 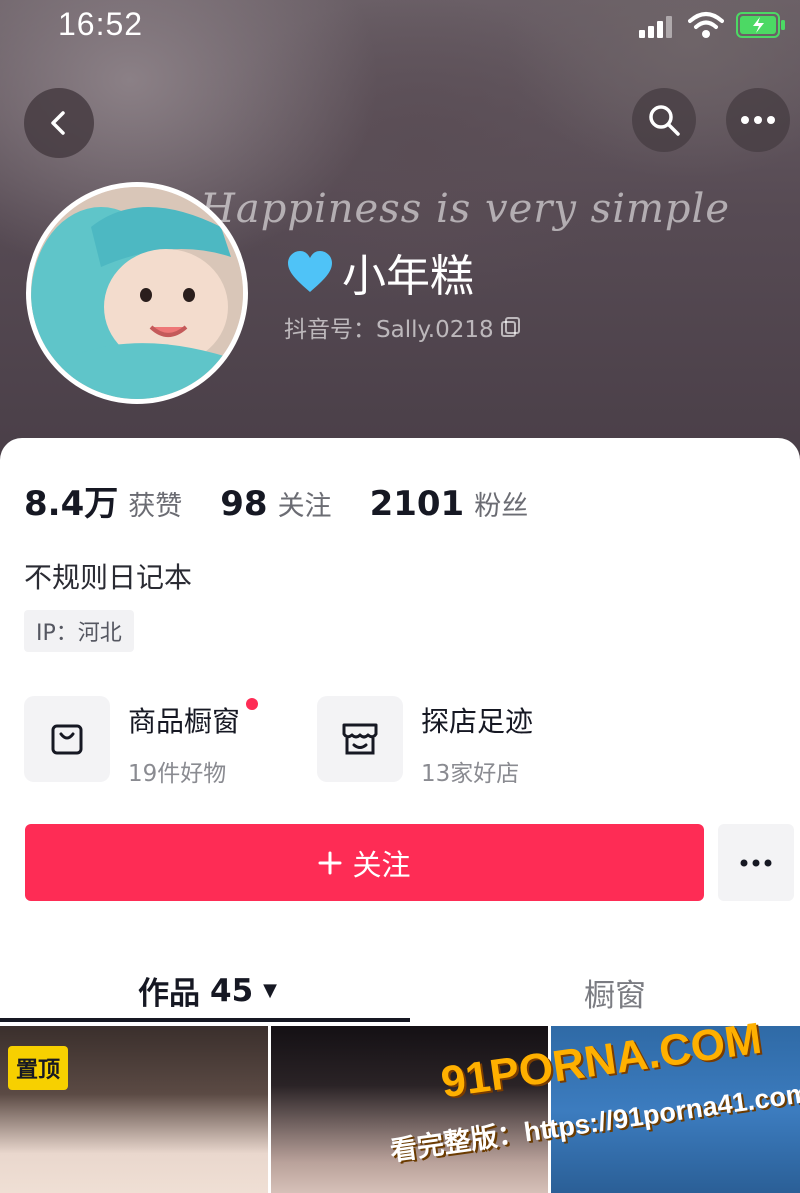 I want to click on stat-following: 98 关注, so click(x=275, y=504).